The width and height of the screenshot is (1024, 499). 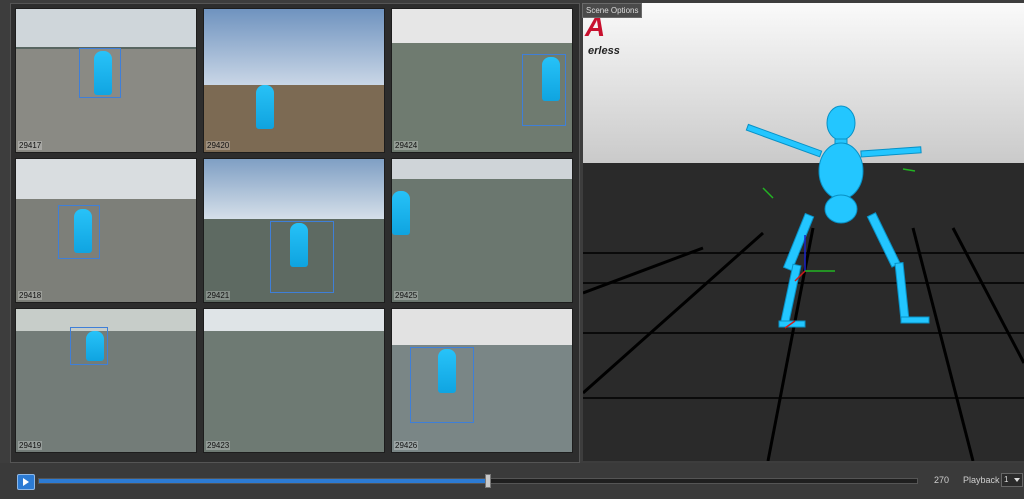 I want to click on timeline-handle, so click(x=487, y=481).